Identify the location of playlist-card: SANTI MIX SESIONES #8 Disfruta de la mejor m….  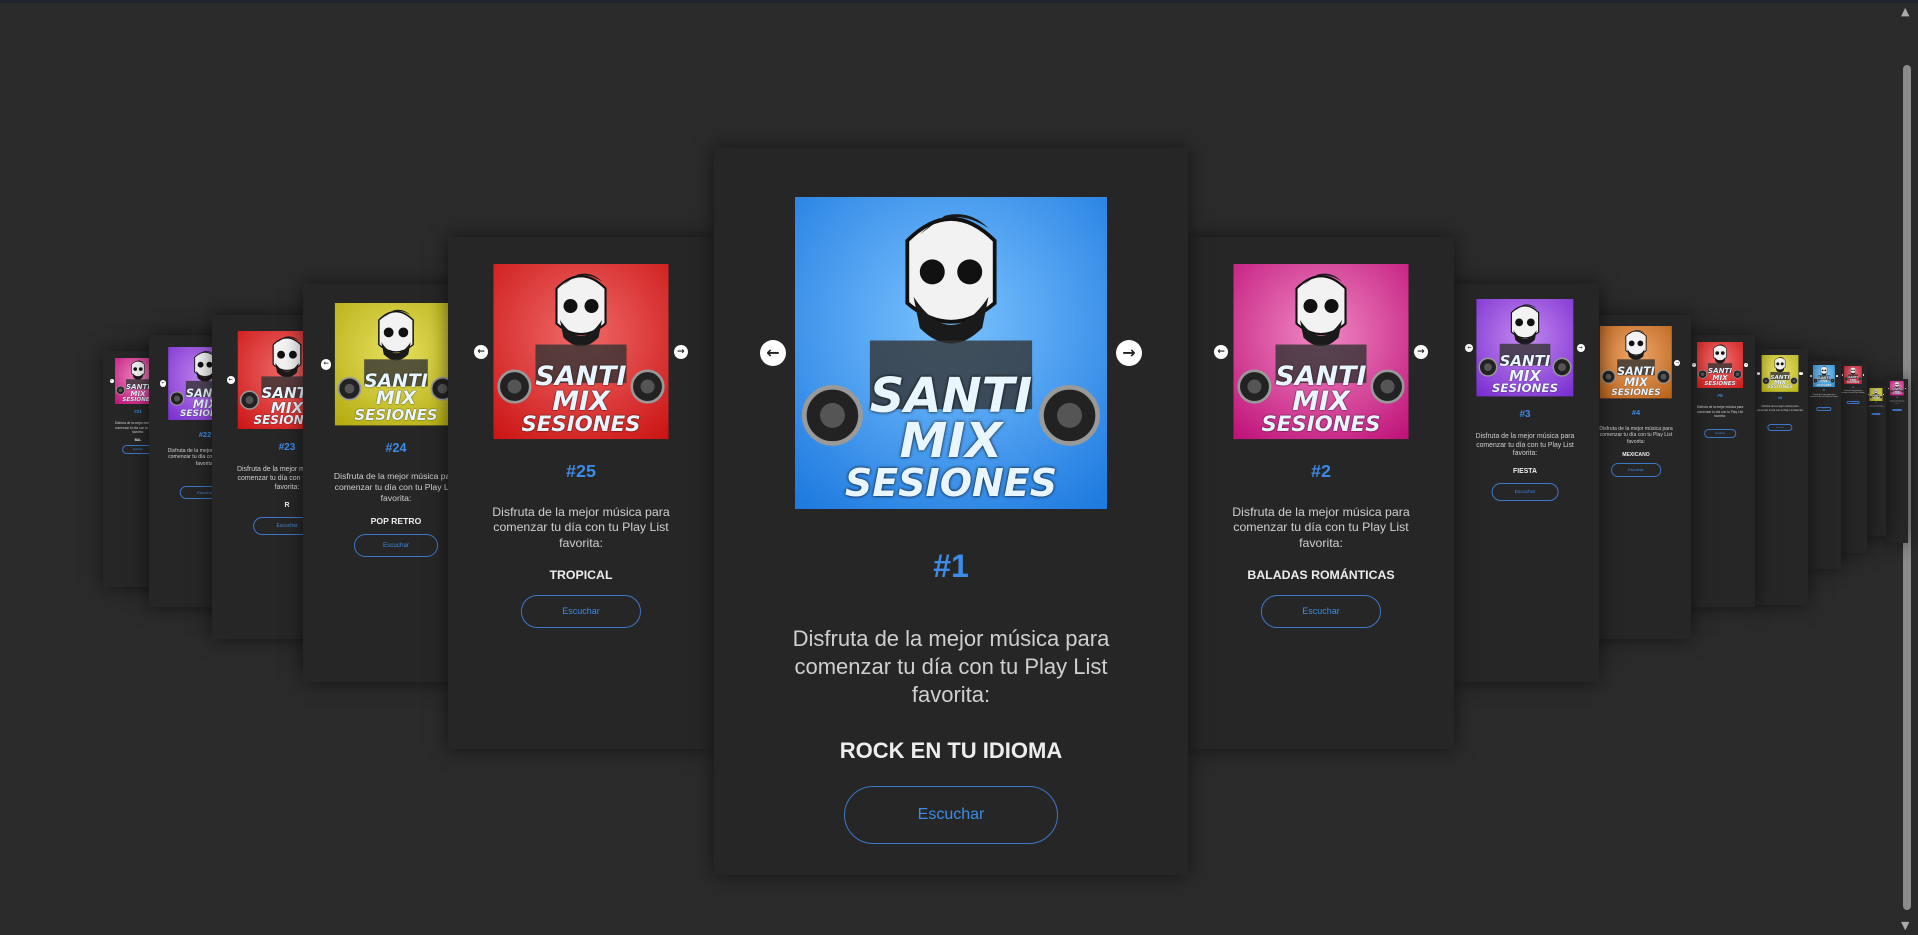
(1853, 458).